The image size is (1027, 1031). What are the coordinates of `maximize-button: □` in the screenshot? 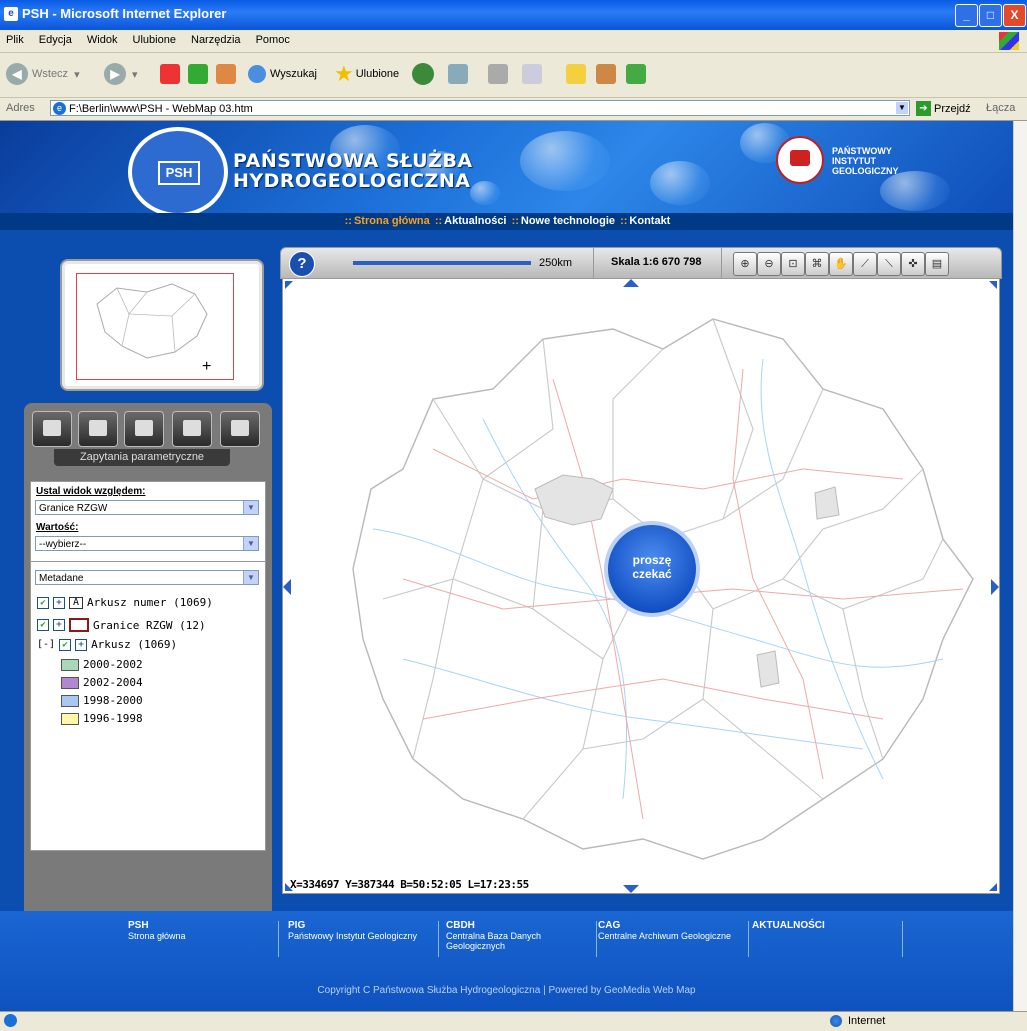 It's located at (990, 15).